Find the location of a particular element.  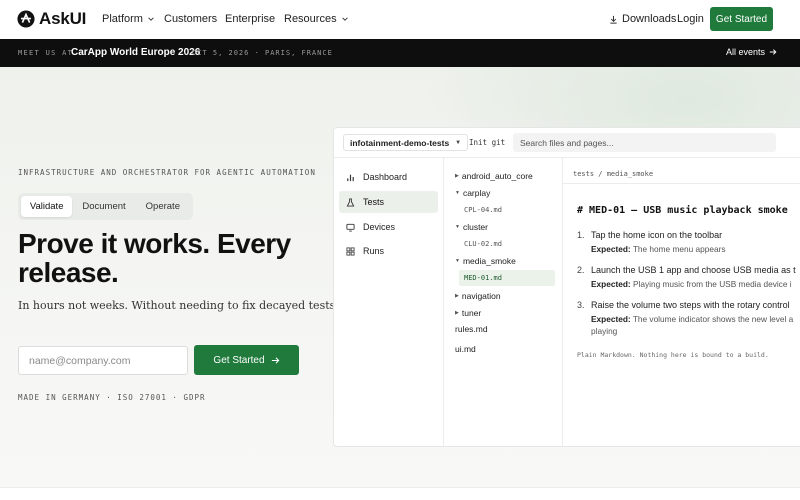

folder-cluster: ▼ cluster is located at coordinates (471, 227).